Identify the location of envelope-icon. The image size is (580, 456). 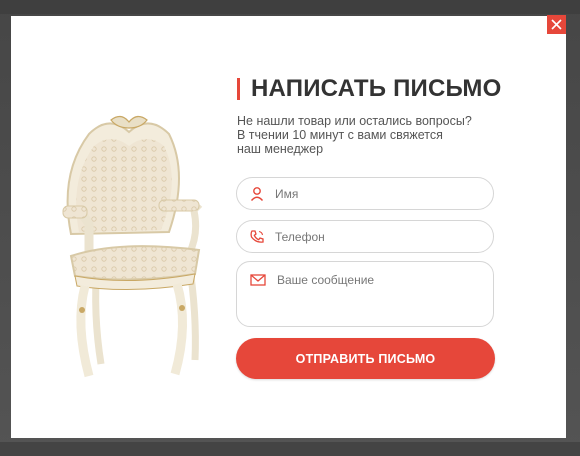
(258, 280).